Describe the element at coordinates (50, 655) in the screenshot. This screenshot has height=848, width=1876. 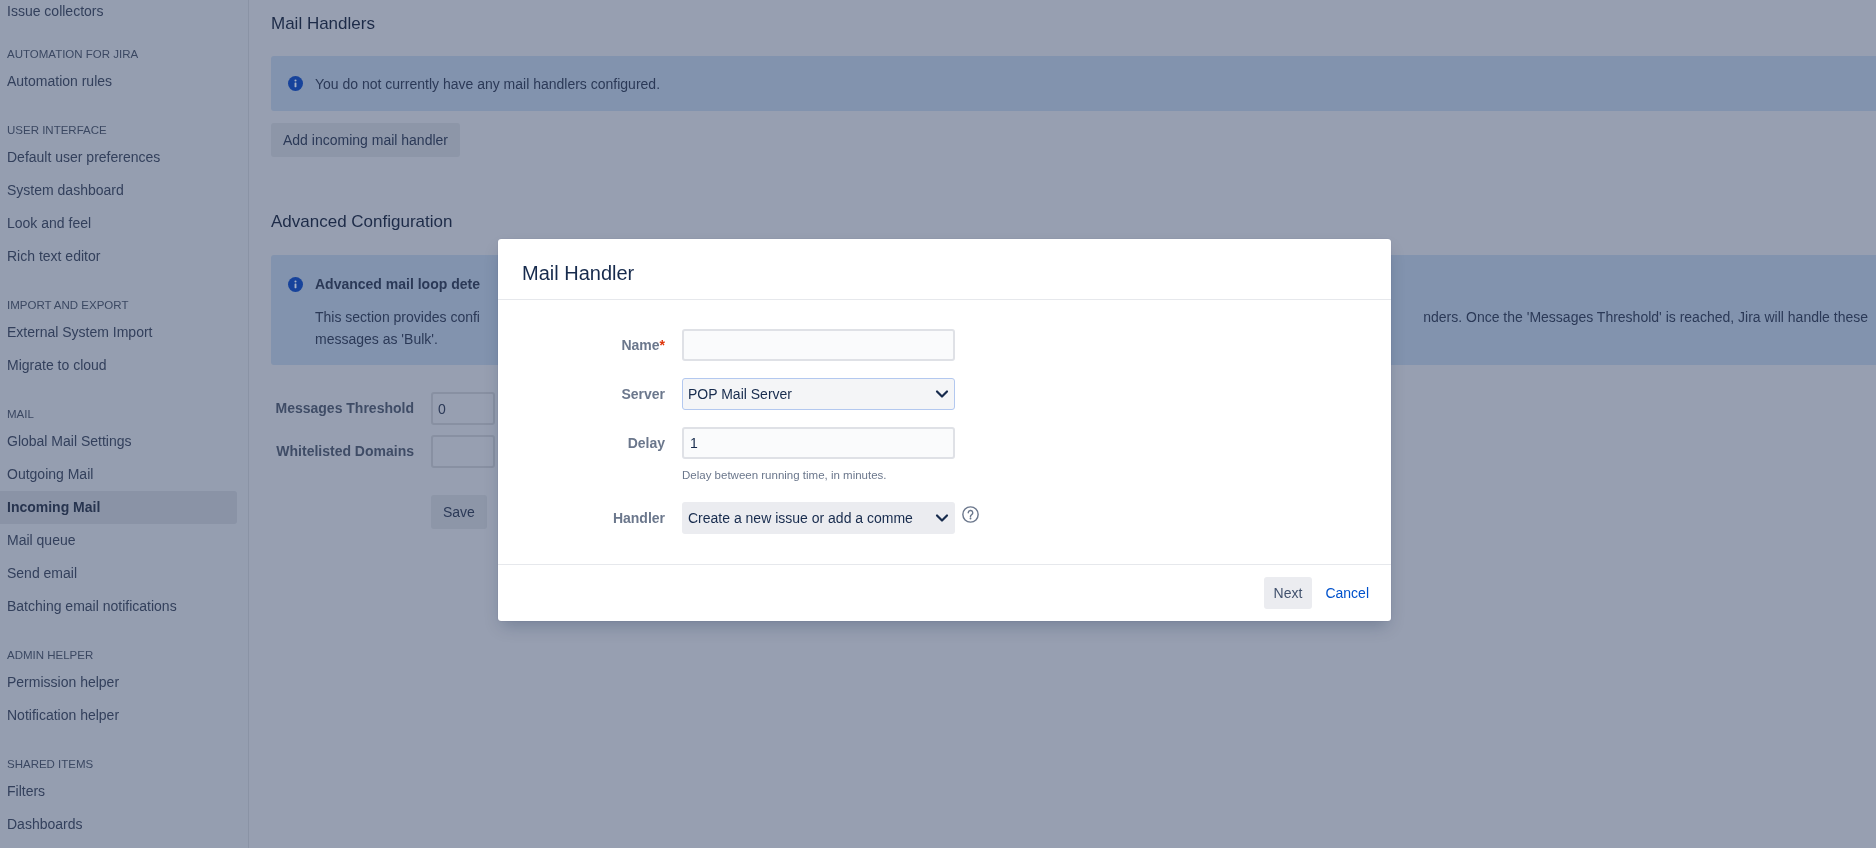
I see `sidebar-section-heading: ADMIN HELPER` at that location.